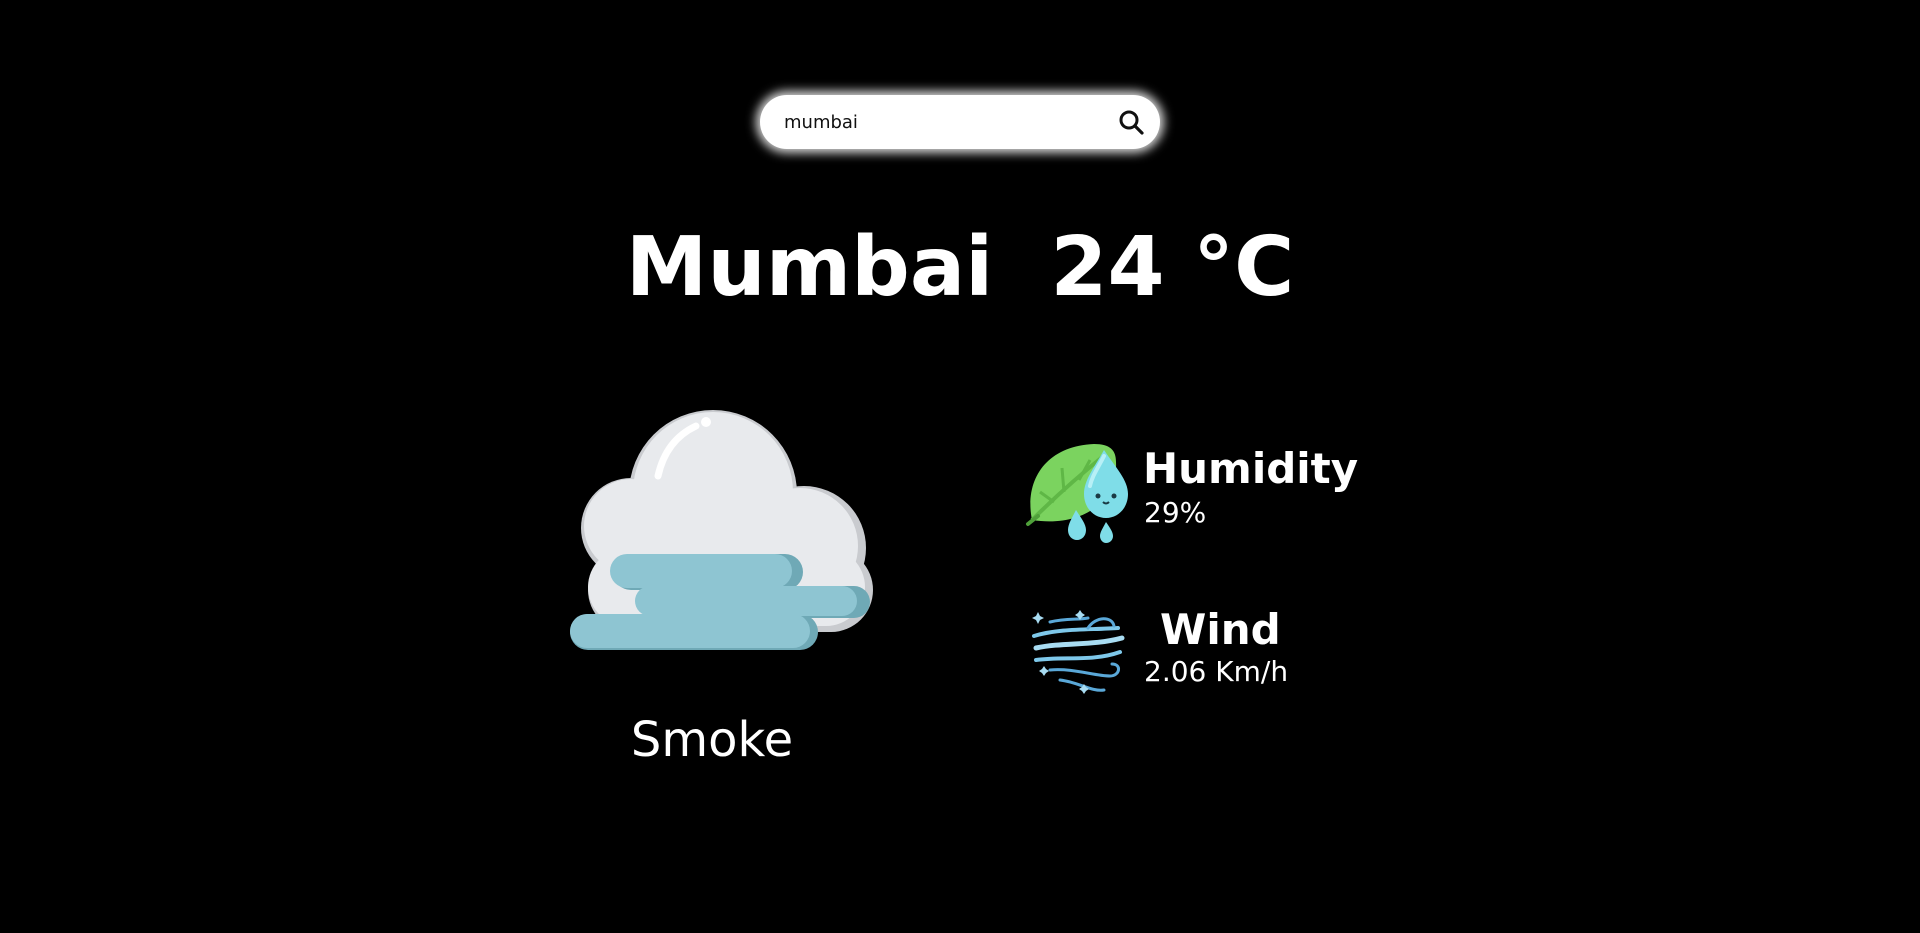 This screenshot has width=1920, height=933. Describe the element at coordinates (1175, 512) in the screenshot. I see `humidity-value: 29%` at that location.